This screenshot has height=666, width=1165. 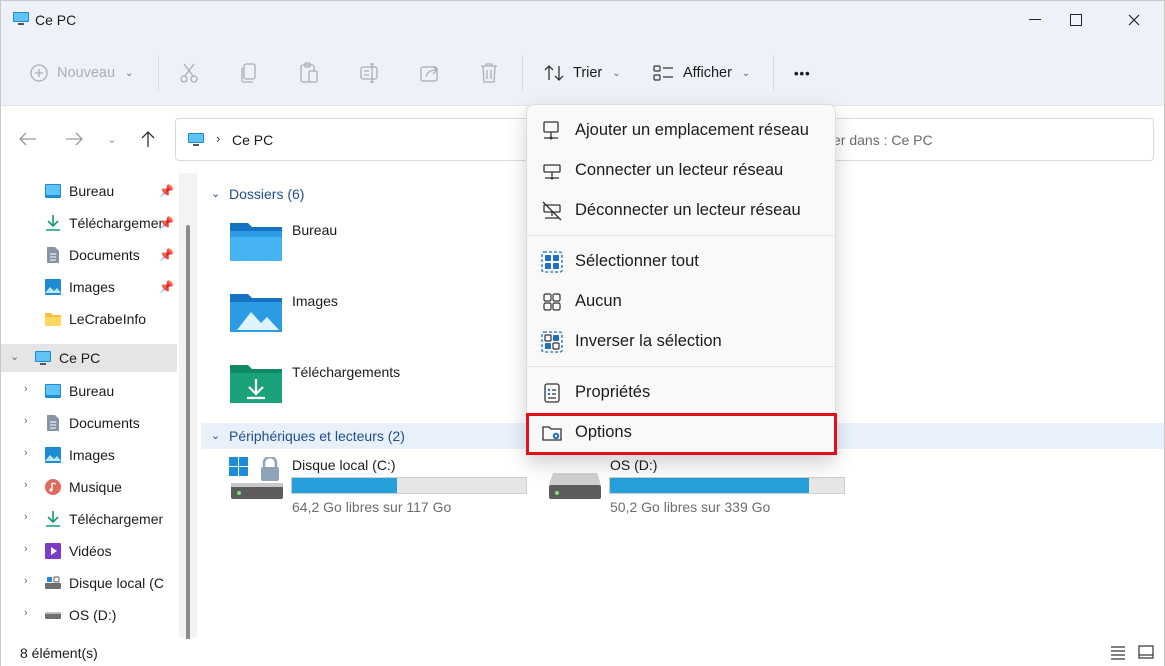 I want to click on more-options-button: •••, so click(x=802, y=73).